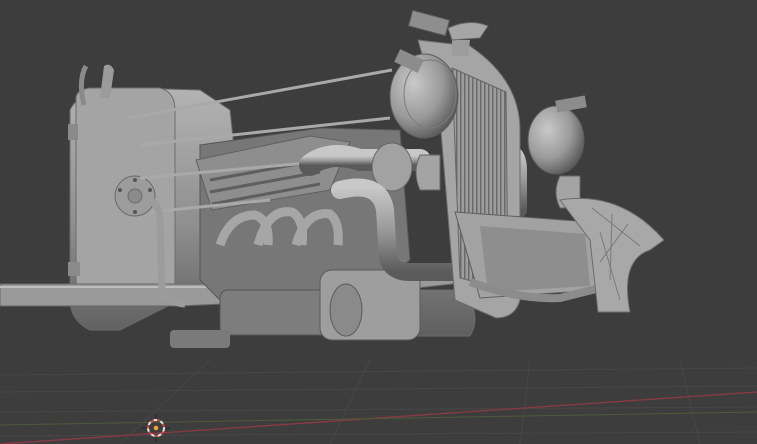 The image size is (757, 444). What do you see at coordinates (557, 135) in the screenshot?
I see `headlight-right` at bounding box center [557, 135].